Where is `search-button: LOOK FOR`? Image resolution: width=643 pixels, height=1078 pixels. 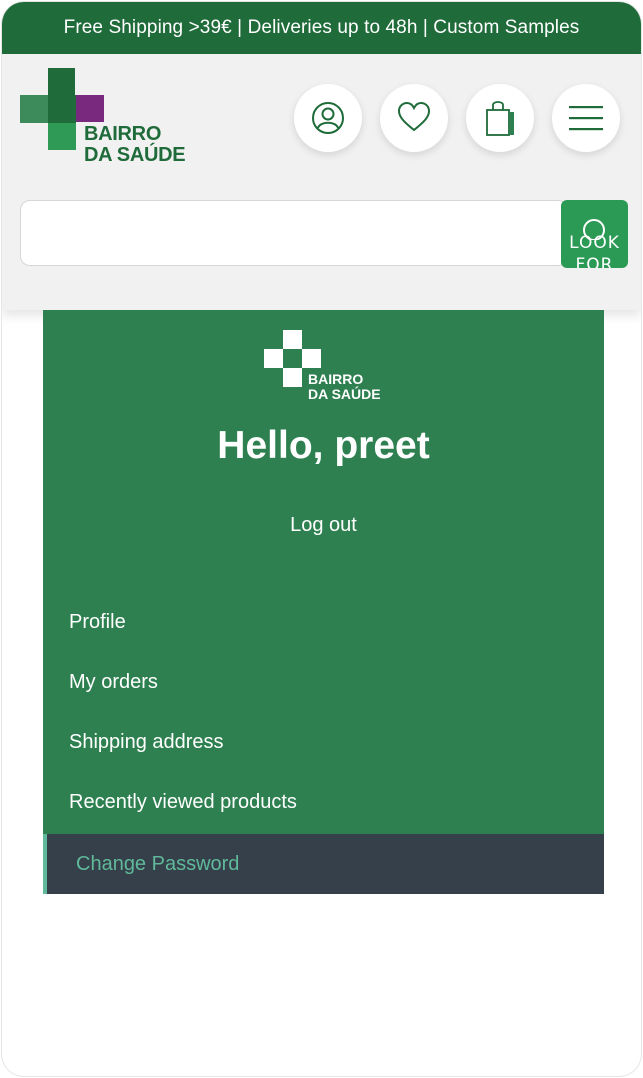
search-button: LOOK FOR is located at coordinates (594, 234).